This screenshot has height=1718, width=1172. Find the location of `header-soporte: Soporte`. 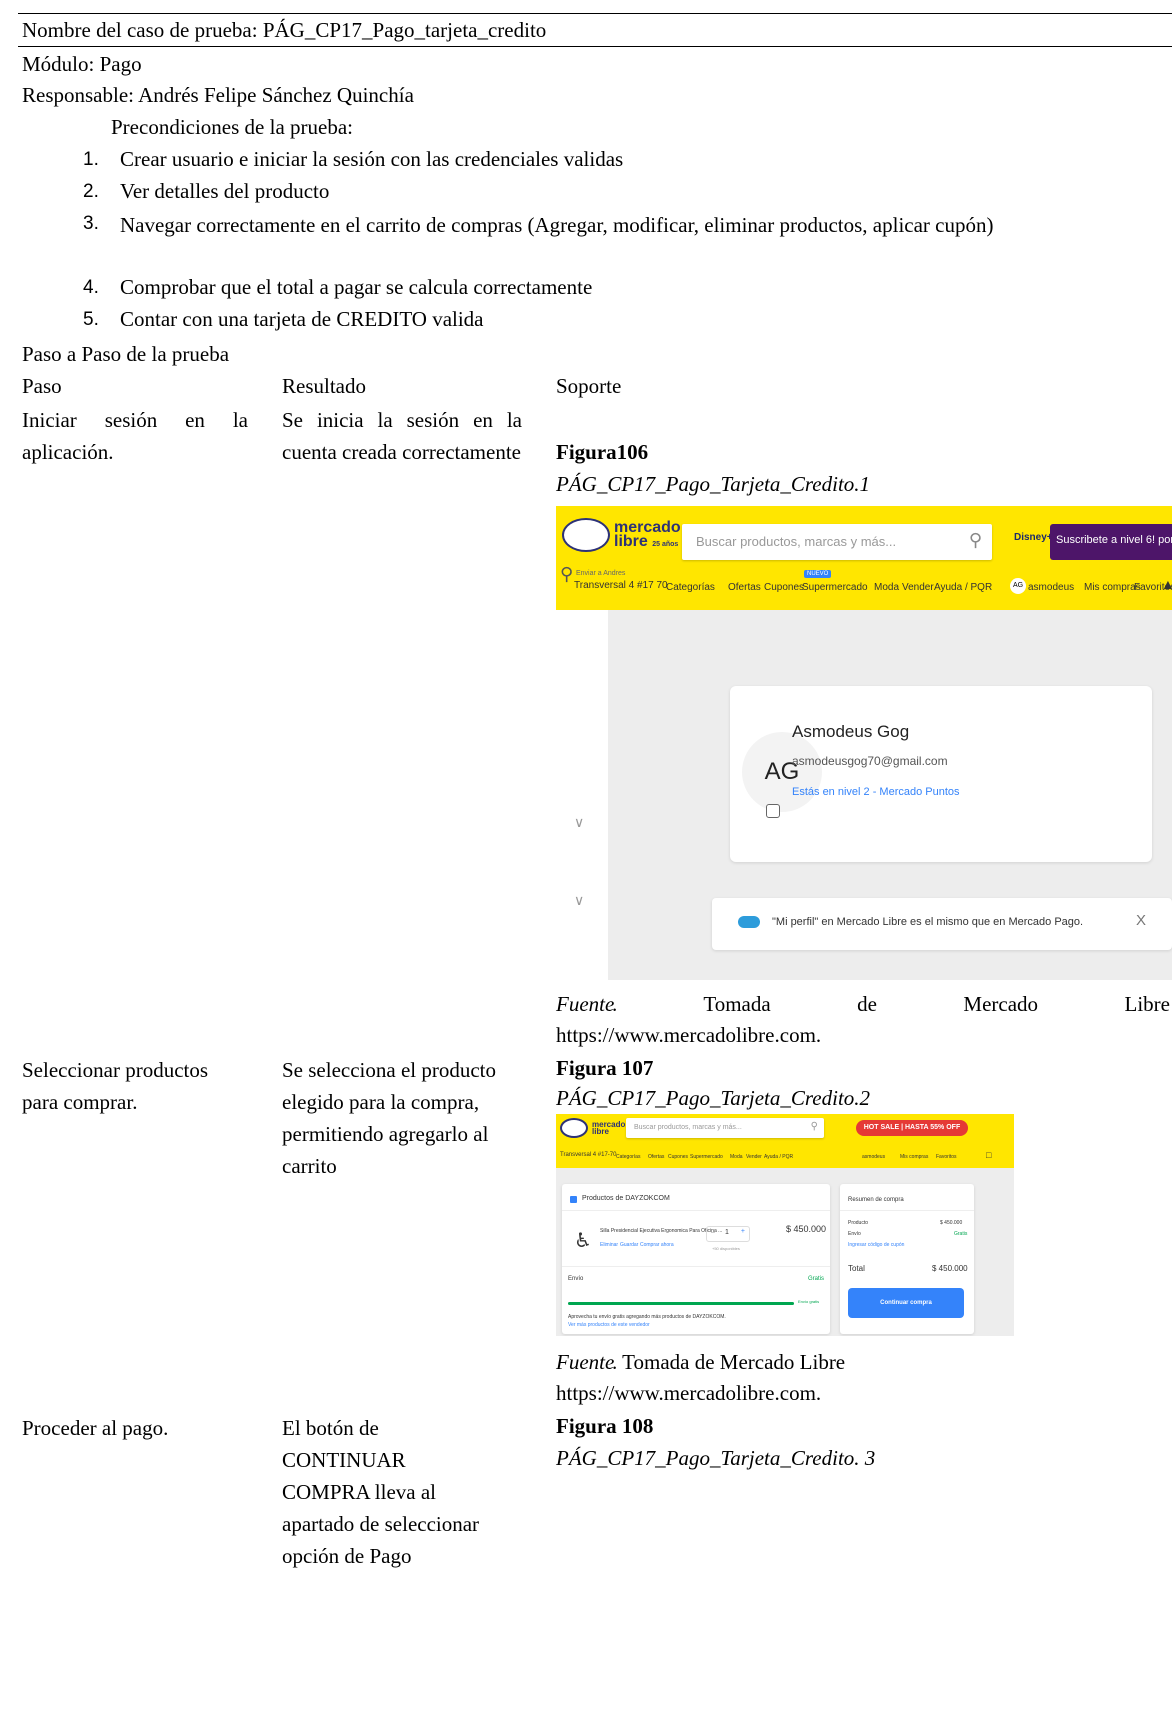

header-soporte: Soporte is located at coordinates (589, 386).